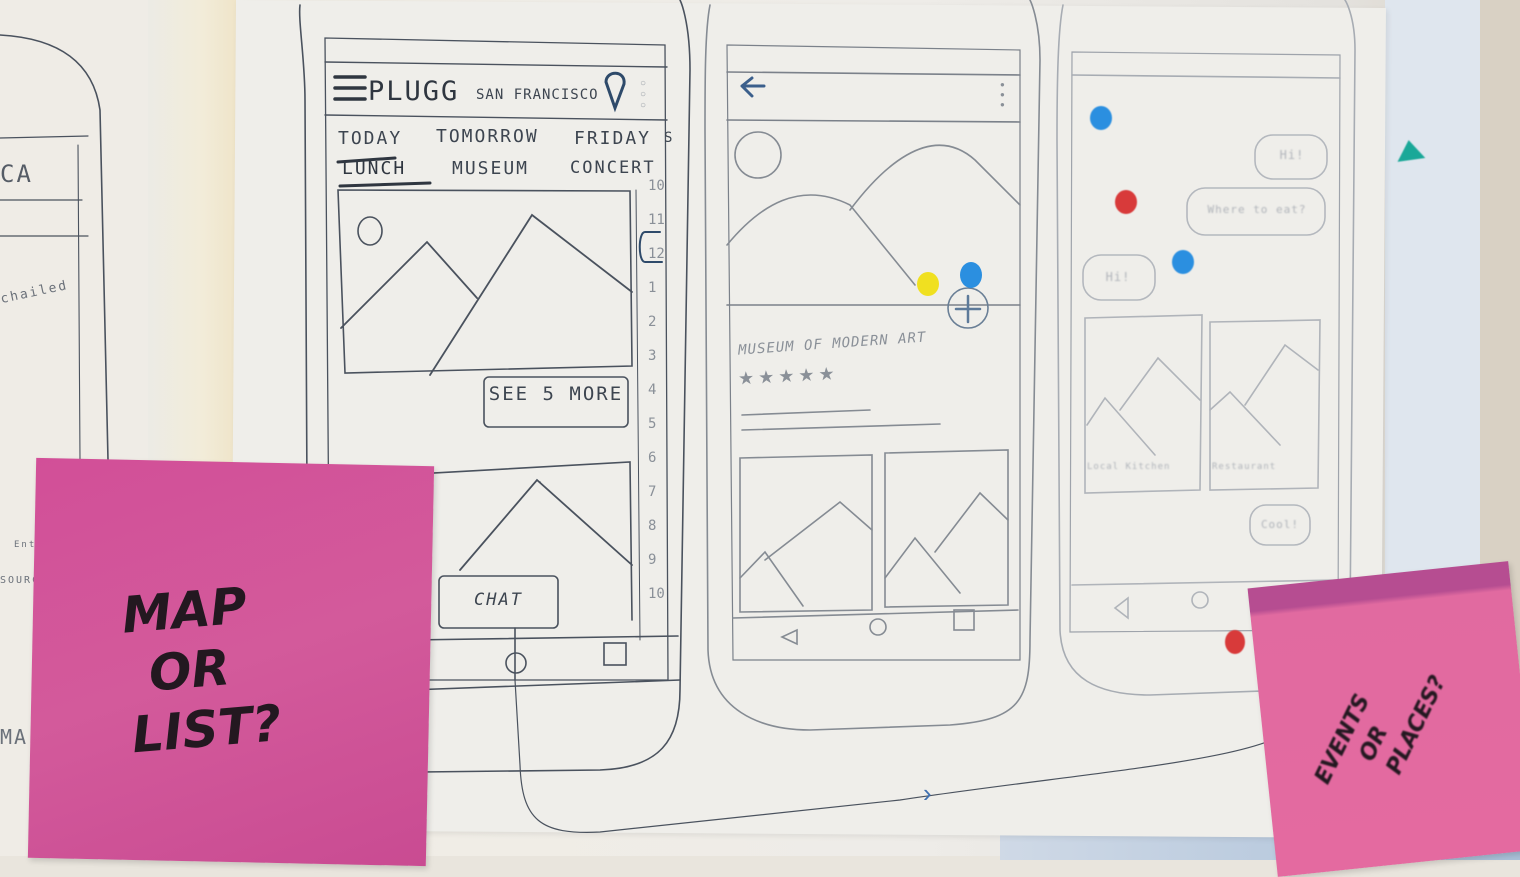  What do you see at coordinates (669, 138) in the screenshot?
I see `tab-next-day: S` at bounding box center [669, 138].